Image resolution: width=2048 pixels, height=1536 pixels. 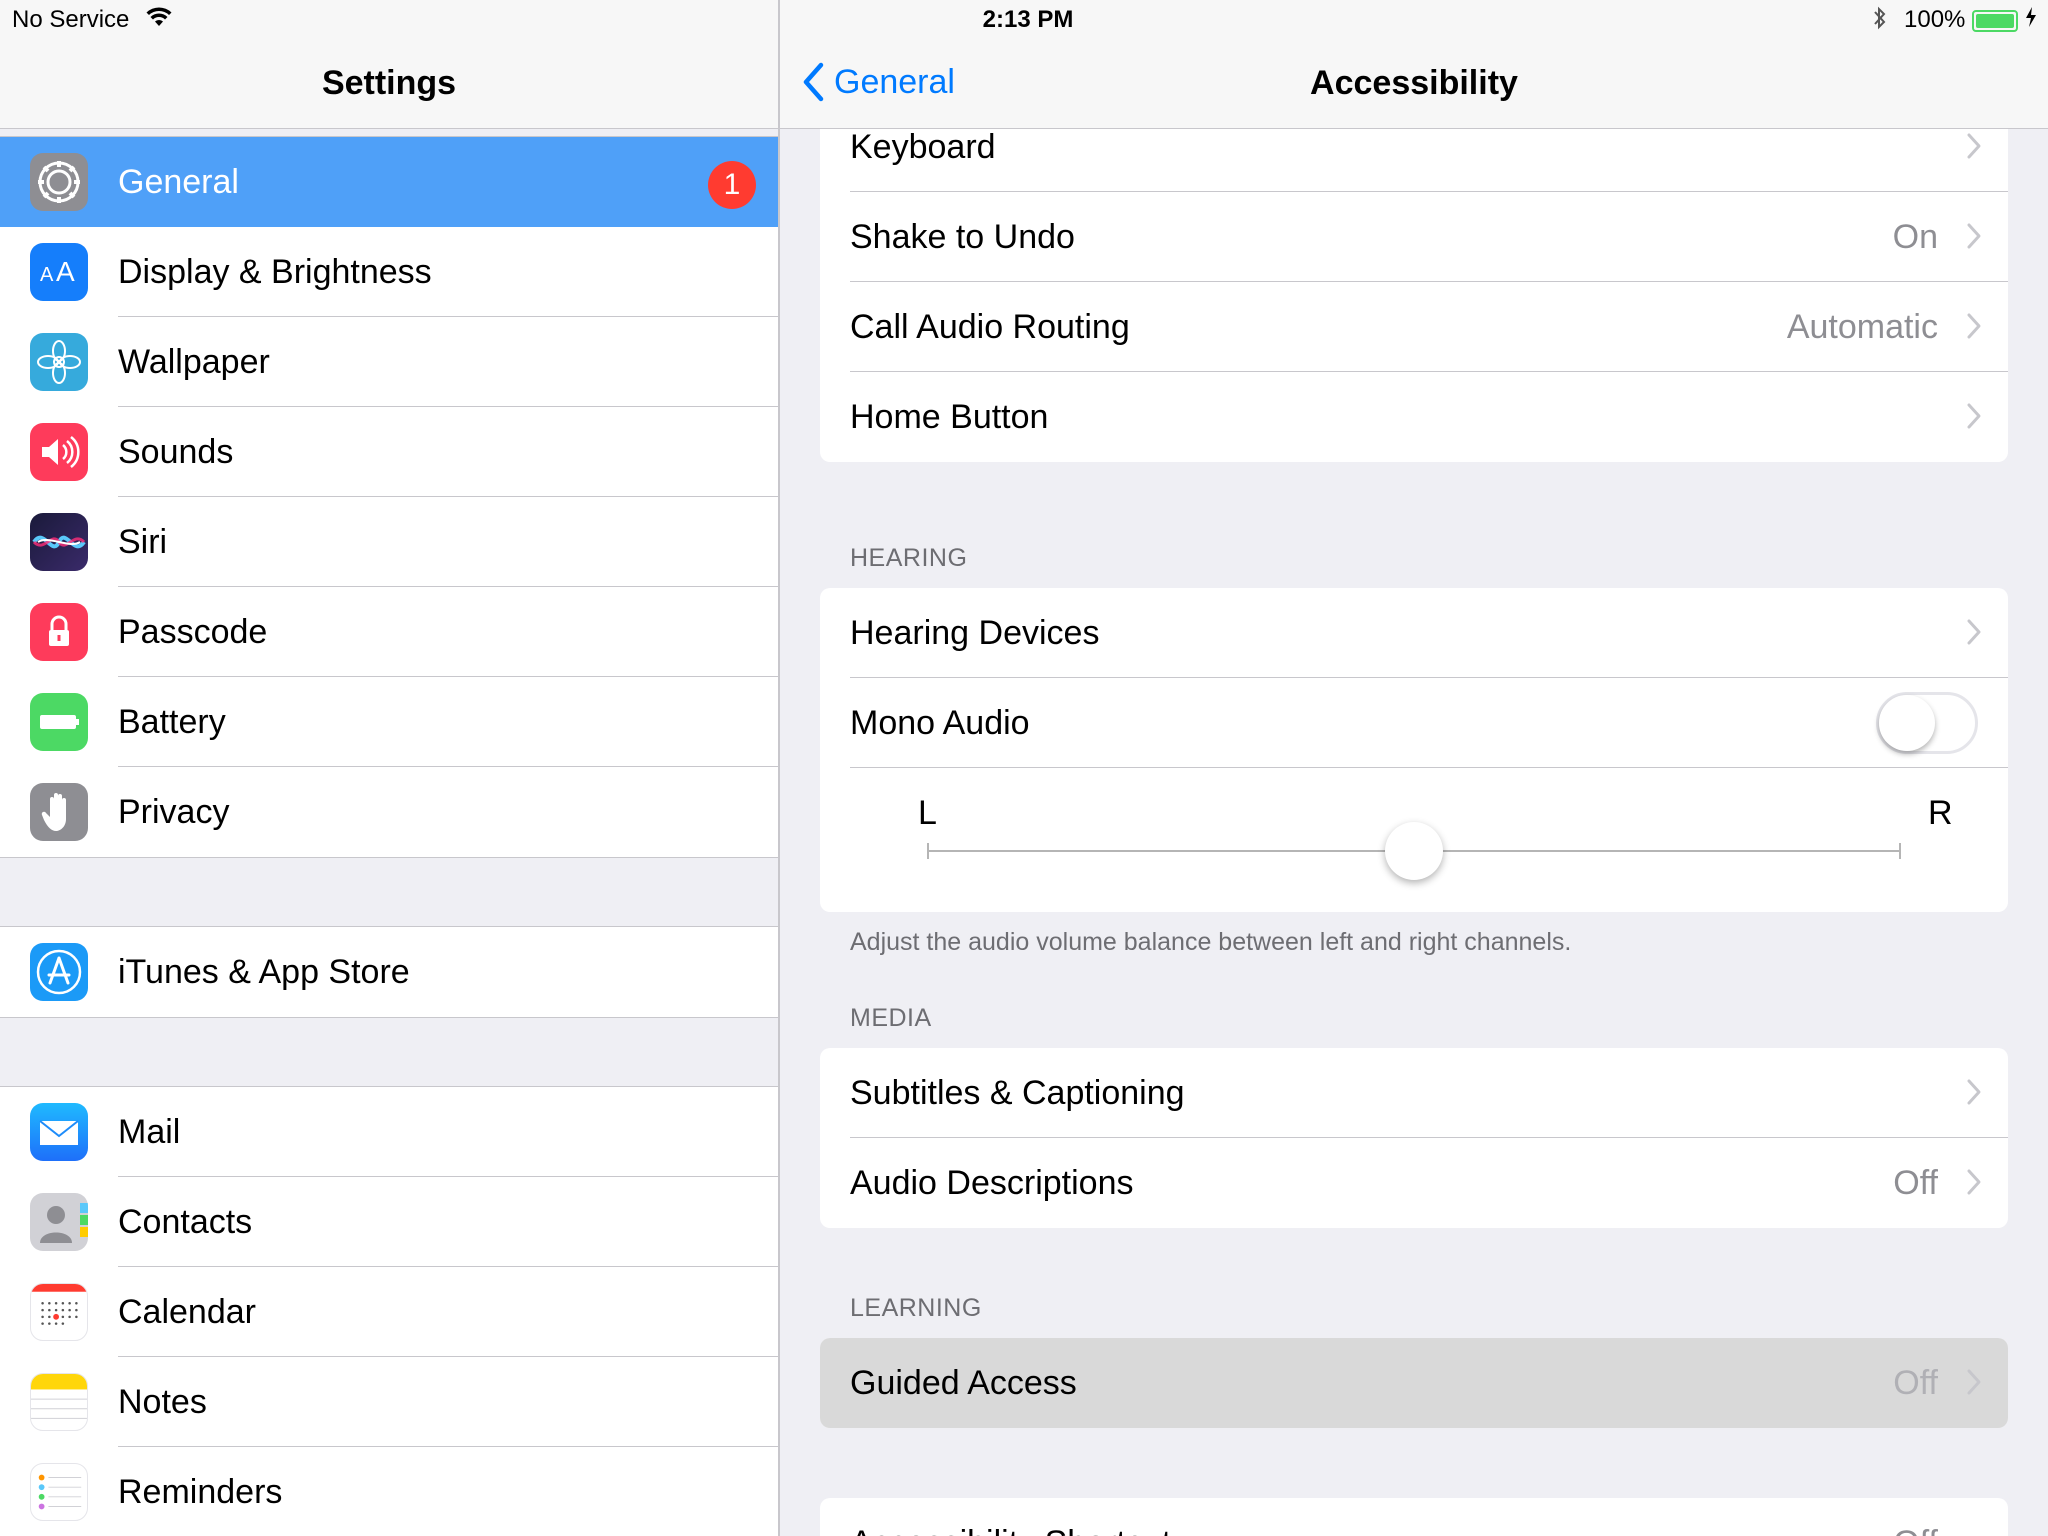 I want to click on lock-icon, so click(x=59, y=632).